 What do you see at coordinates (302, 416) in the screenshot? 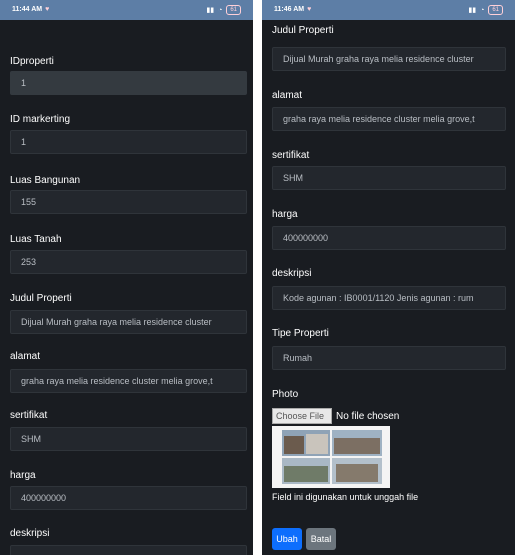
I see `choose-file-button: Choose File` at bounding box center [302, 416].